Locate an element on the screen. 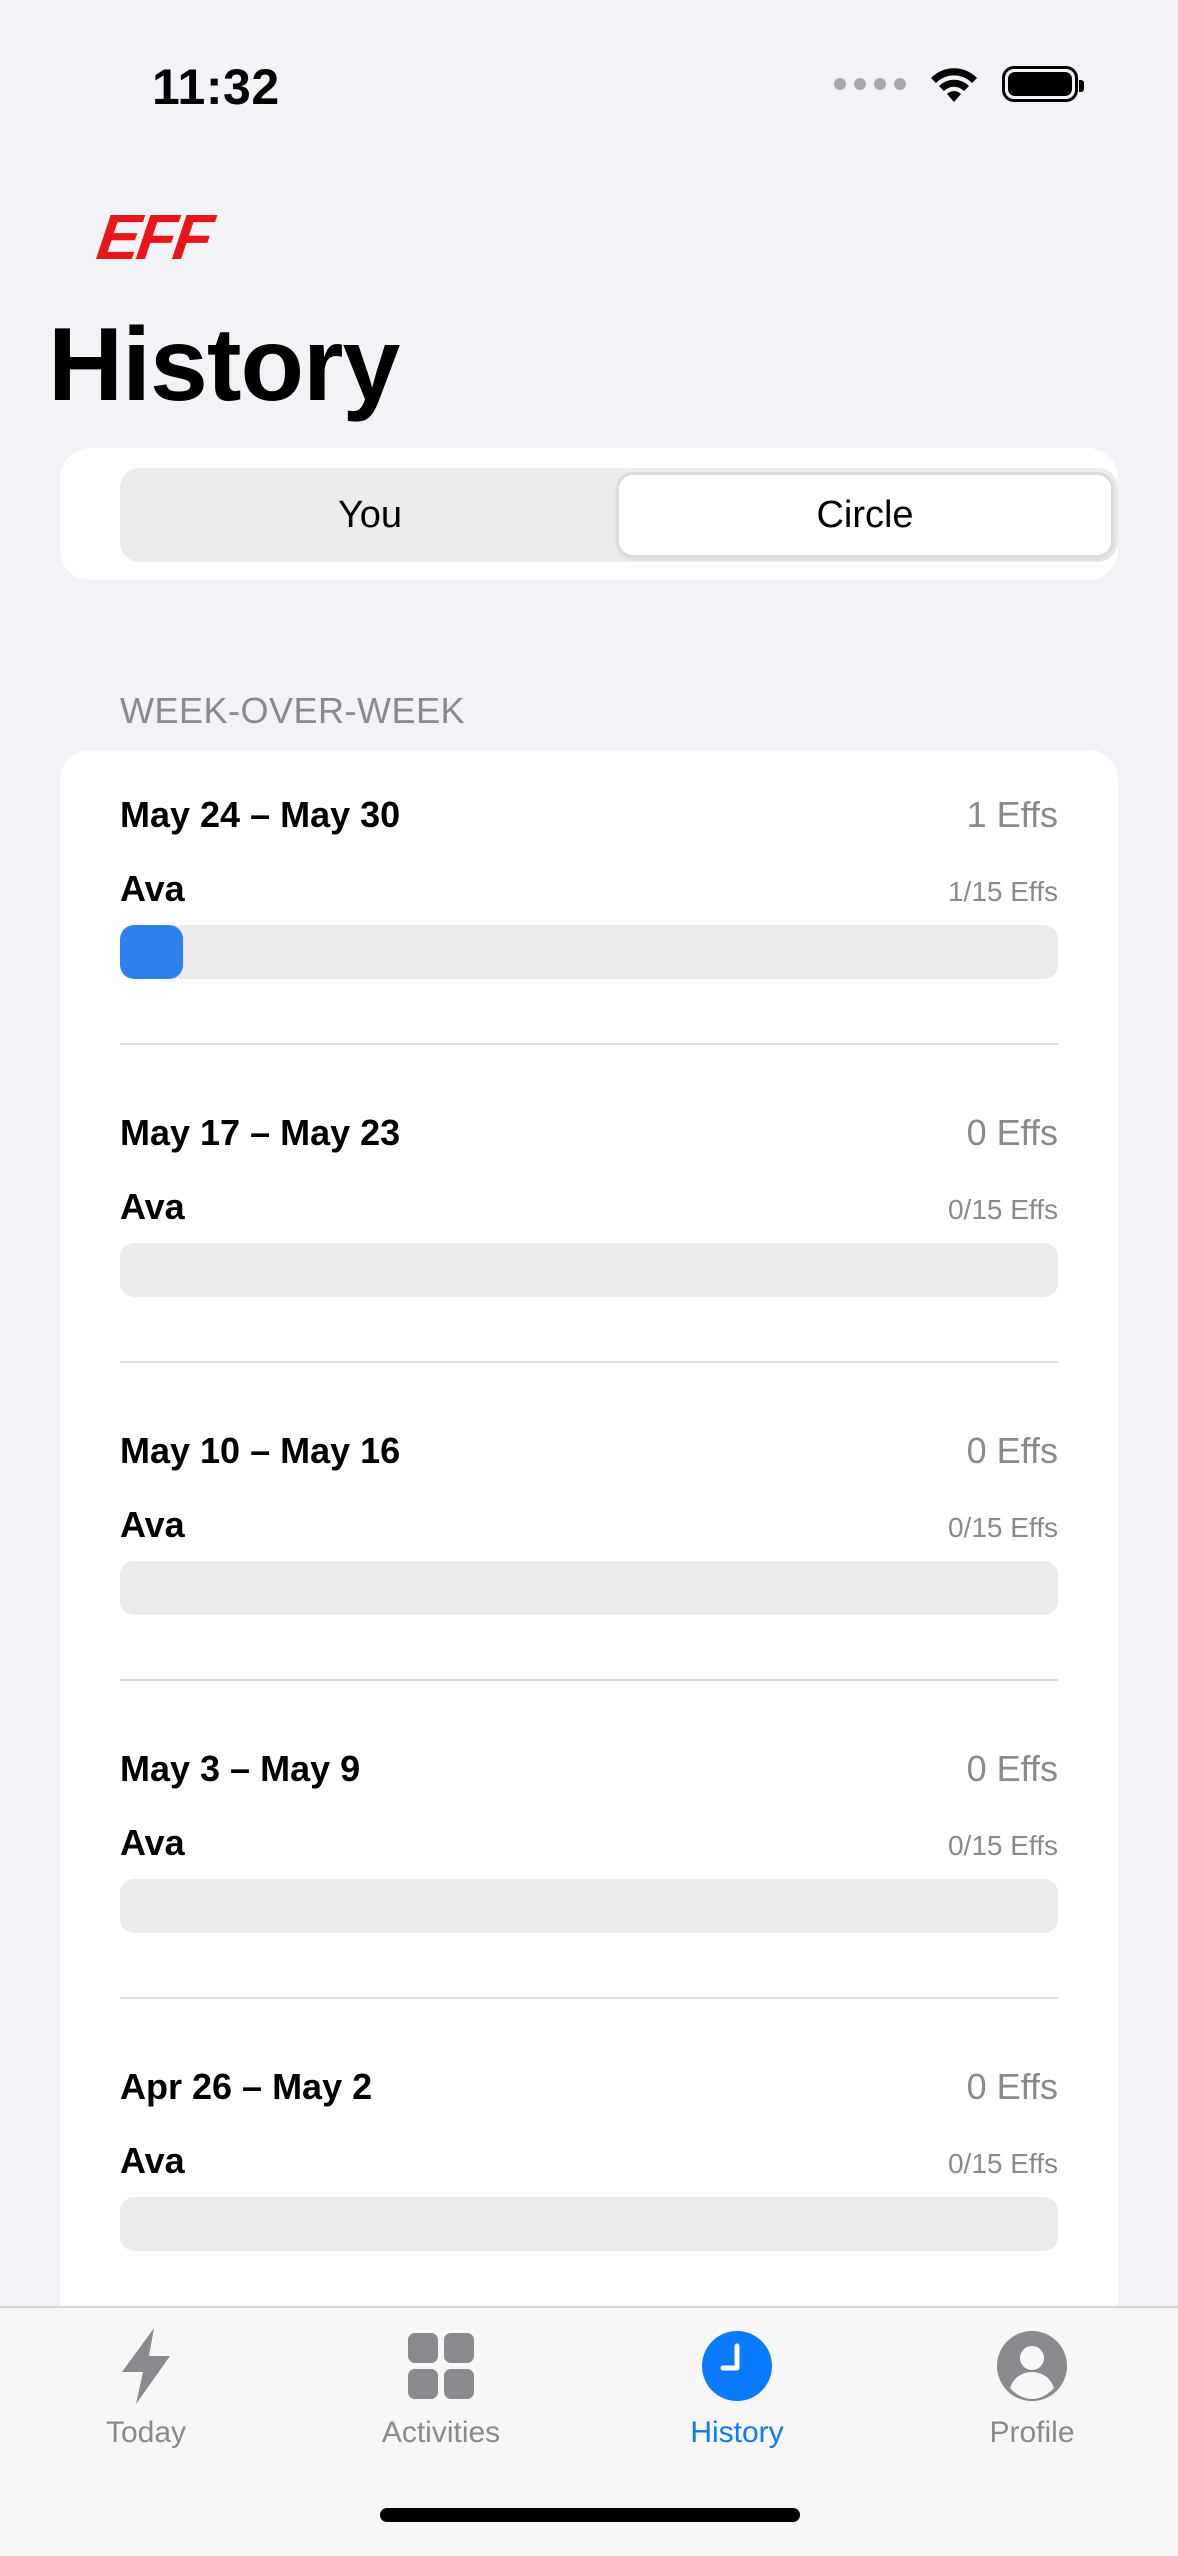 The image size is (1178, 2556). segment-card: You Circle is located at coordinates (589, 514).